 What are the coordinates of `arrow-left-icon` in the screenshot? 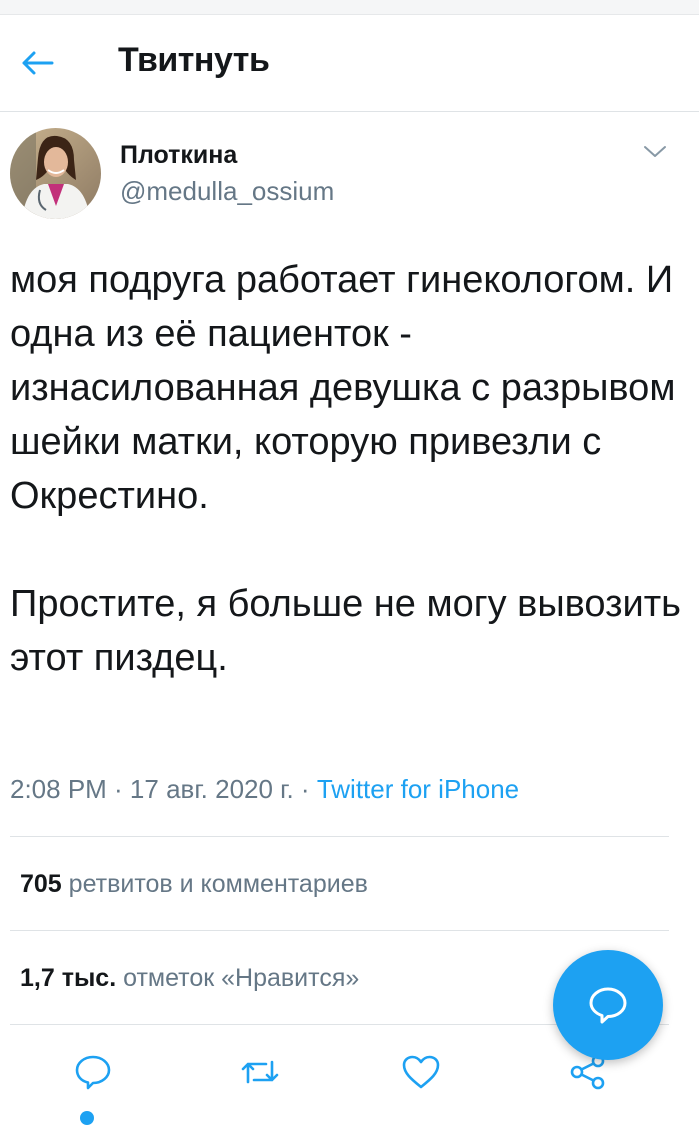 It's located at (38, 63).